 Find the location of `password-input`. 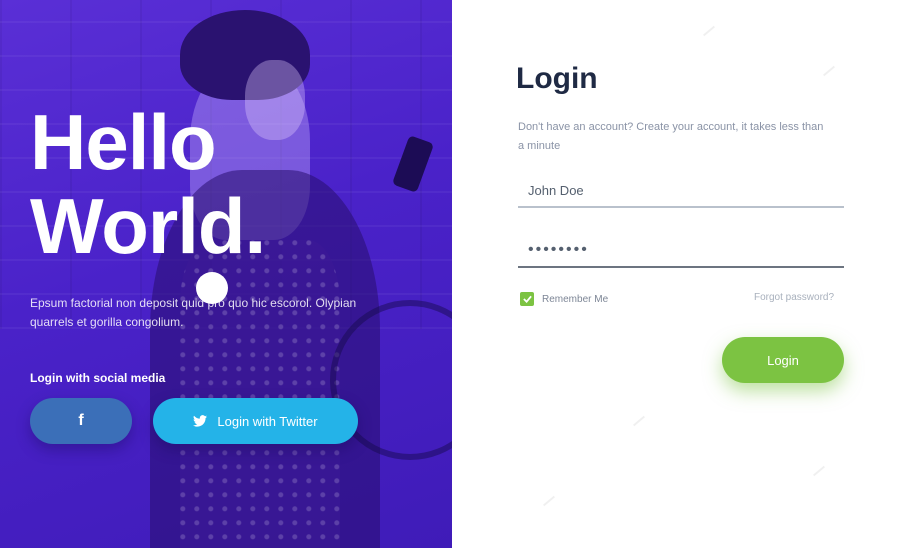

password-input is located at coordinates (681, 250).